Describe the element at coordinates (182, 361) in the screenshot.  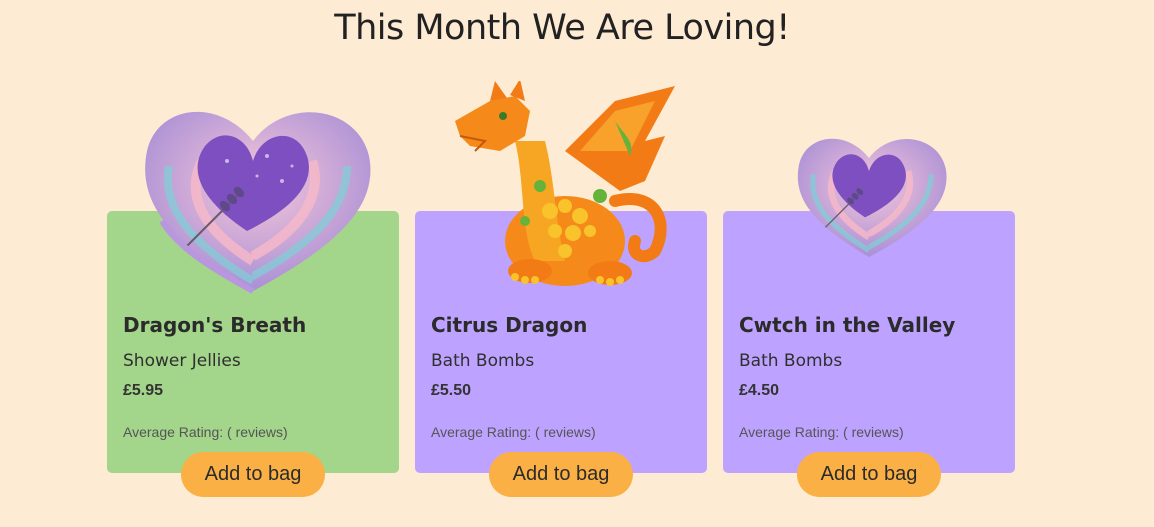
I see `product-category: Shower Jellies` at that location.